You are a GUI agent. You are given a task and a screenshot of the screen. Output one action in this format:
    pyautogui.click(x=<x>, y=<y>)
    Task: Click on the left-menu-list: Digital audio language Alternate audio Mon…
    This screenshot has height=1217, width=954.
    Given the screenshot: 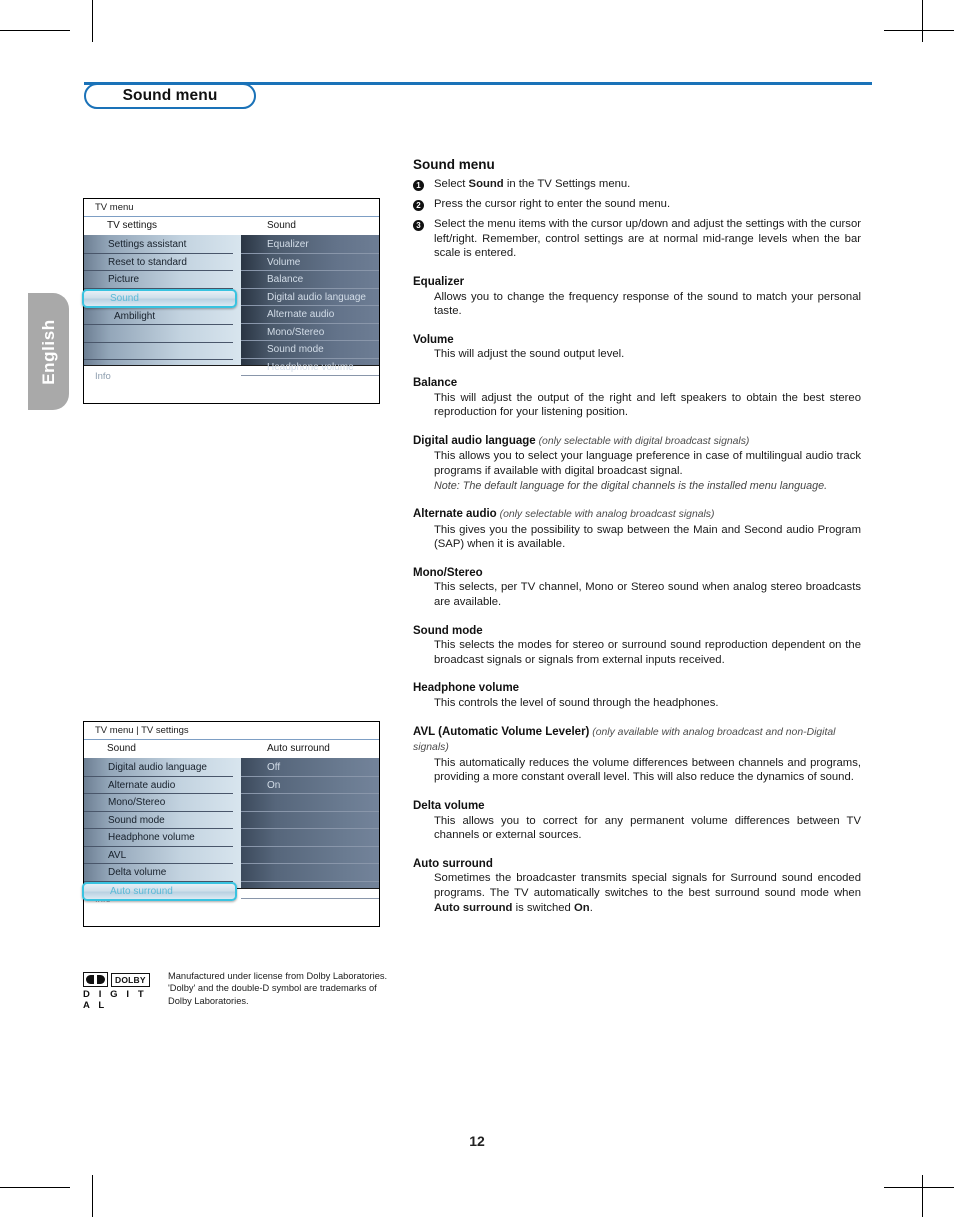 What is the action you would take?
    pyautogui.click(x=161, y=829)
    